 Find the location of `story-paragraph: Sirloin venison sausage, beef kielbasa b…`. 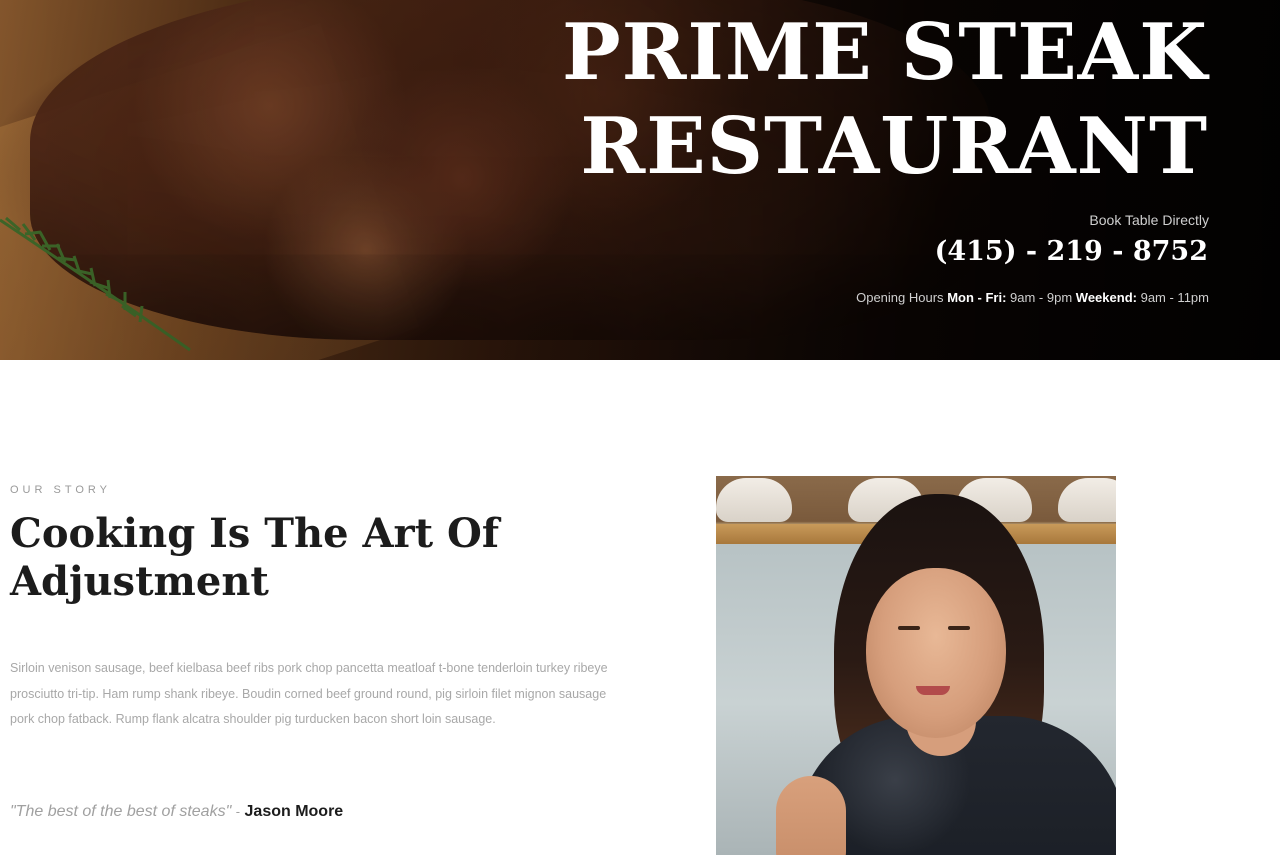

story-paragraph: Sirloin venison sausage, beef kielbasa b… is located at coordinates (309, 693).